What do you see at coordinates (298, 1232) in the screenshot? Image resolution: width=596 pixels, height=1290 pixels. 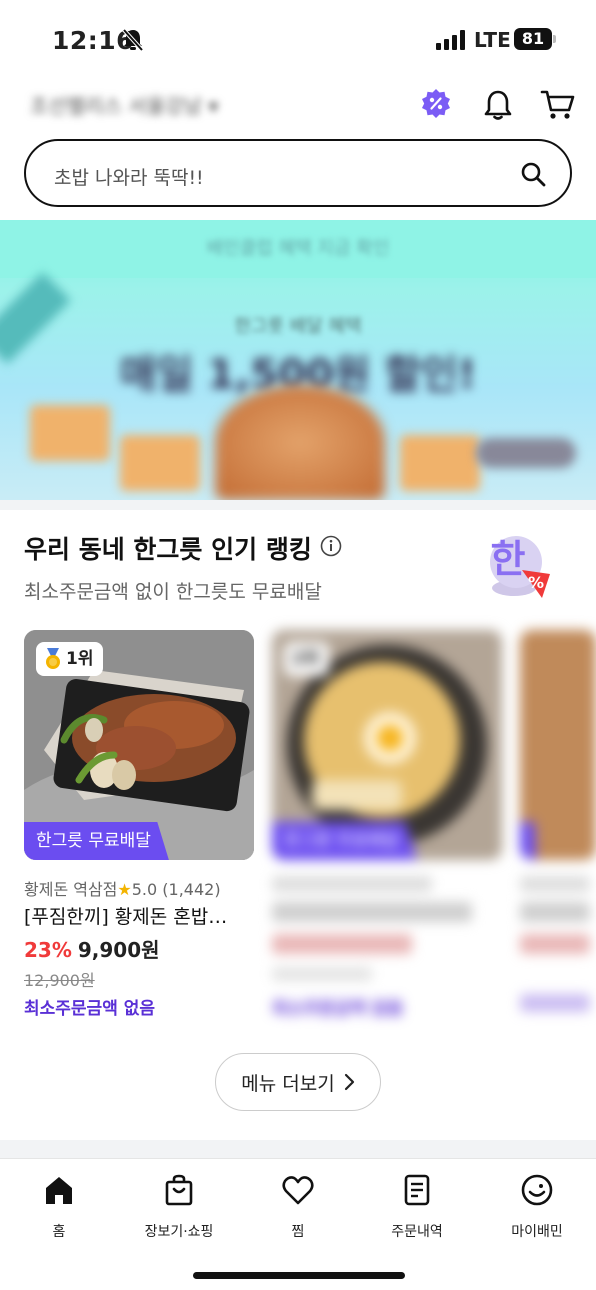 I see `nav-label: 찜` at bounding box center [298, 1232].